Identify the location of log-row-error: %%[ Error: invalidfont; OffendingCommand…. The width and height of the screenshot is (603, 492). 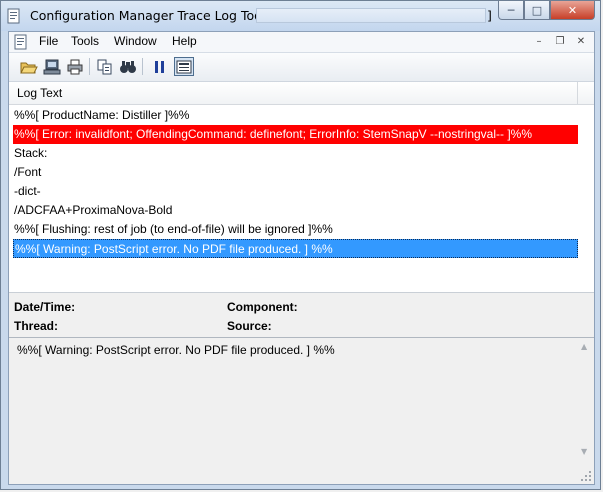
(295, 134).